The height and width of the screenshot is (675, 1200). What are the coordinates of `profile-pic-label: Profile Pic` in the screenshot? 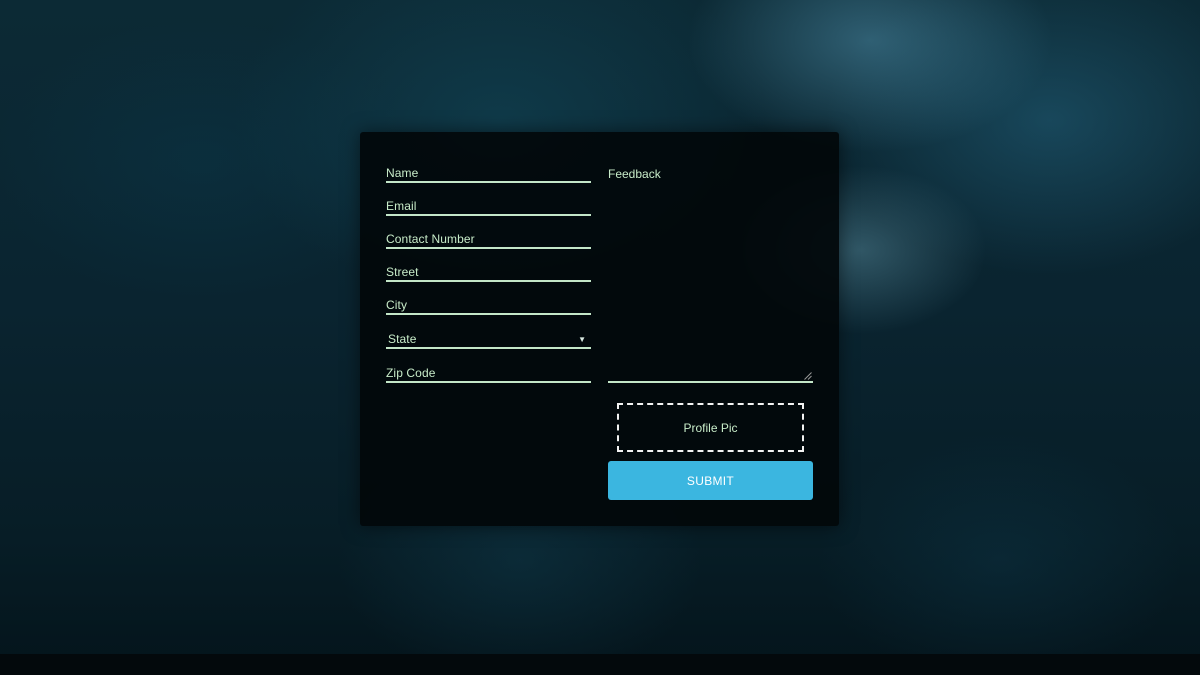 It's located at (710, 427).